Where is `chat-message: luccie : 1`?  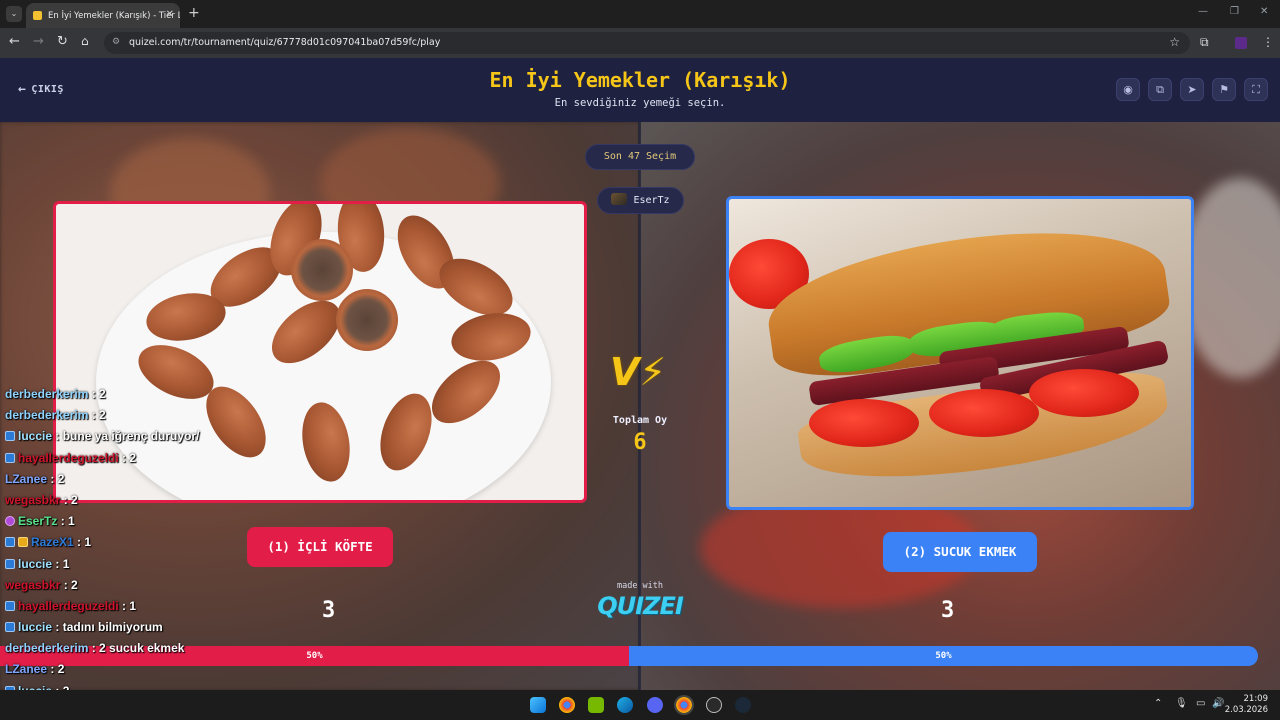 chat-message: luccie : 1 is located at coordinates (135, 564).